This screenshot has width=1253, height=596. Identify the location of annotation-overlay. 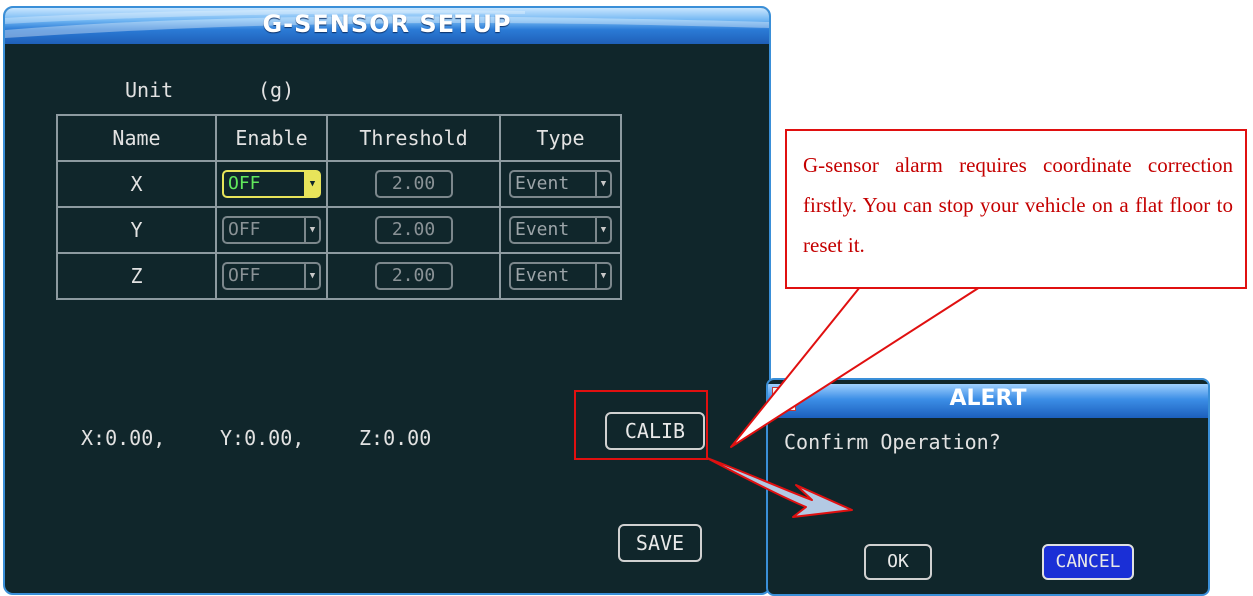
(843, 402).